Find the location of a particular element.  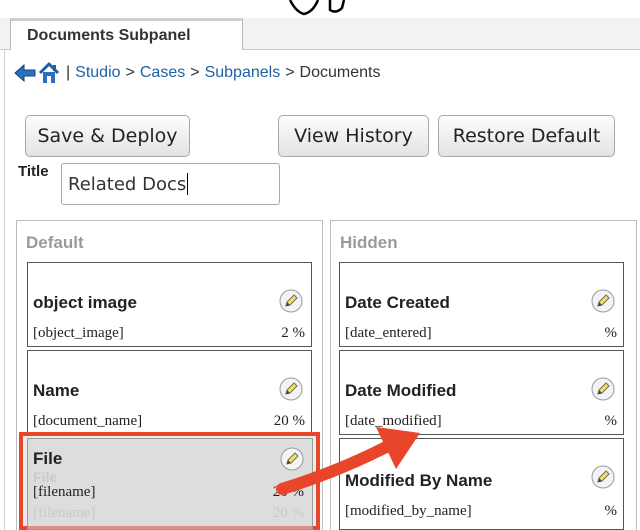

back-arrow-icon is located at coordinates (25, 73).